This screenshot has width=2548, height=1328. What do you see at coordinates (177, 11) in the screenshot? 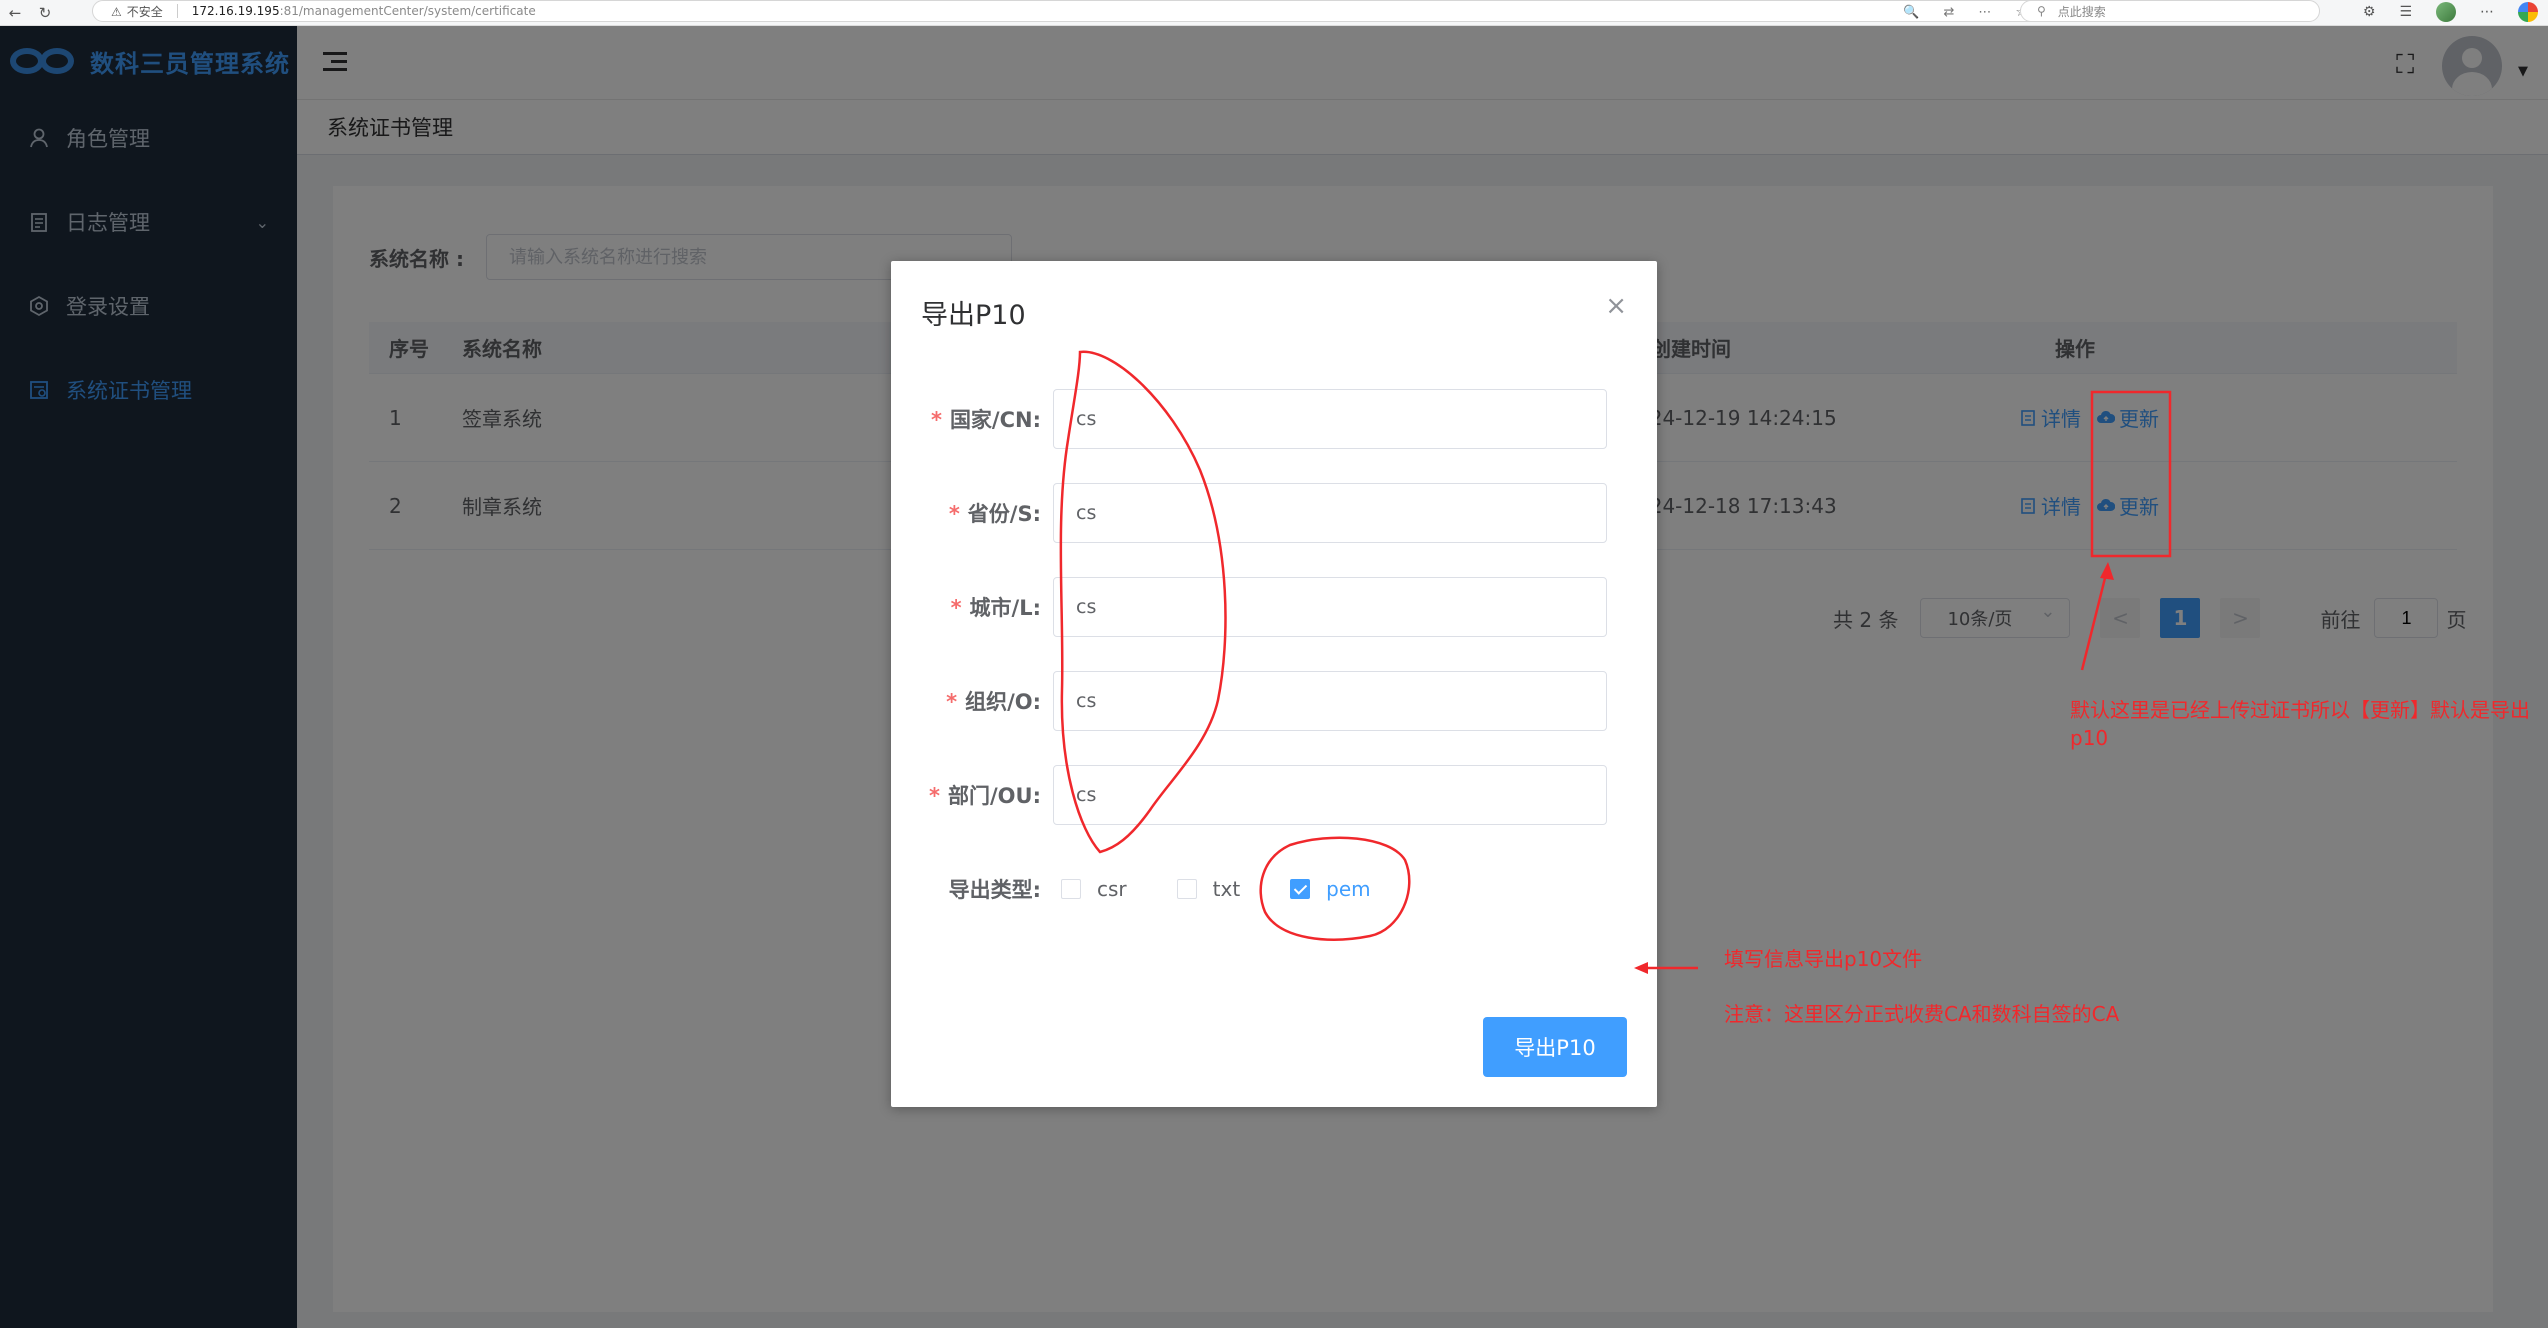
I see `url-separator` at bounding box center [177, 11].